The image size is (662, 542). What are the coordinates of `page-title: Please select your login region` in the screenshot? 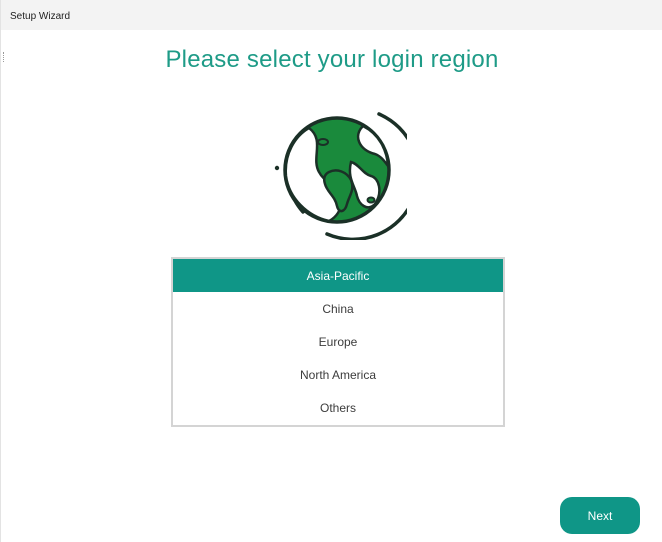 It's located at (332, 59).